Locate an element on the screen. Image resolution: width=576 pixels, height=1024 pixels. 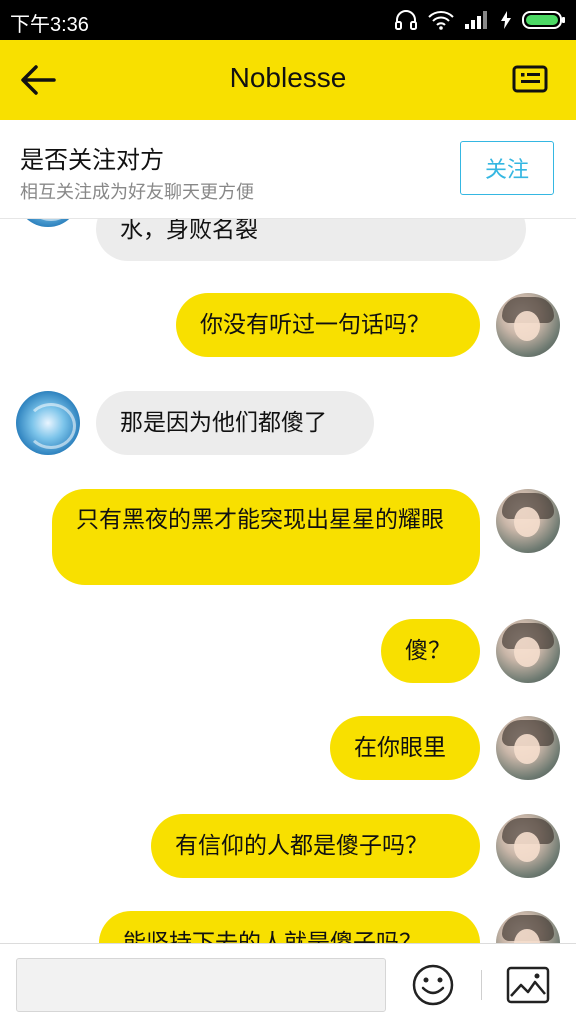
message-bubble: 水，身败名裂 is located at coordinates (311, 240).